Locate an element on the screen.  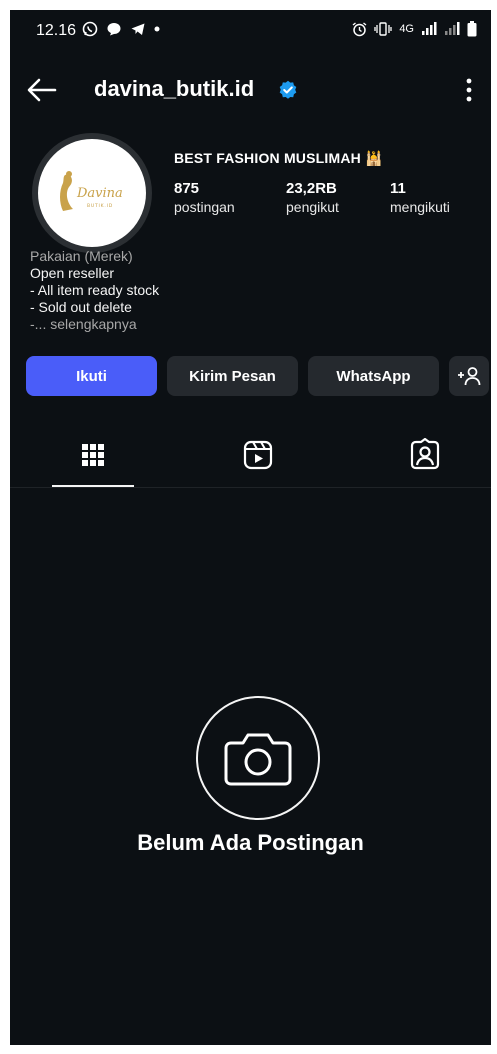
empty-state-text: Belum Ada Postingan is located at coordinates (250, 842).